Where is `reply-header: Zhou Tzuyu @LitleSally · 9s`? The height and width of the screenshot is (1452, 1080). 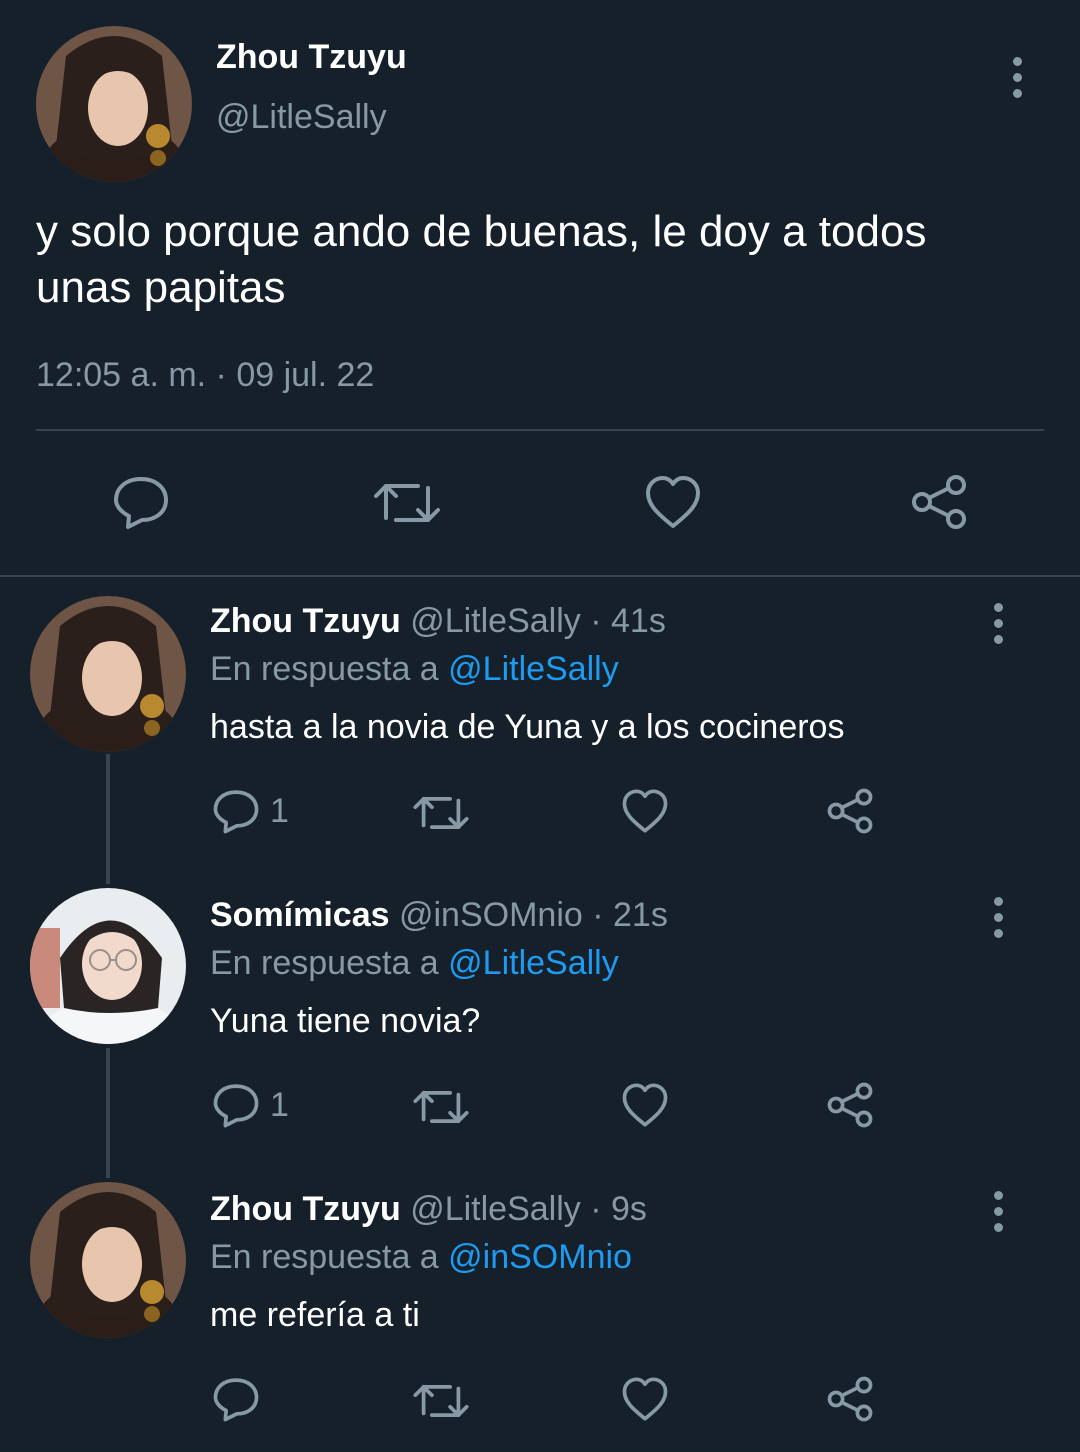 reply-header: Zhou Tzuyu @LitleSally · 9s is located at coordinates (428, 1209).